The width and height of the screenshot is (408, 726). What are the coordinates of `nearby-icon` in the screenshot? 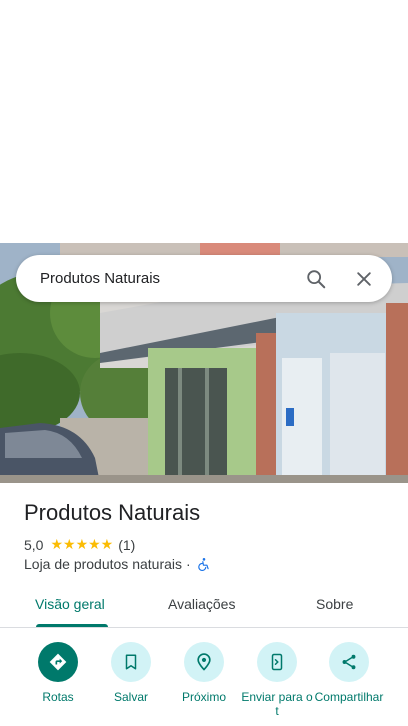 It's located at (204, 662).